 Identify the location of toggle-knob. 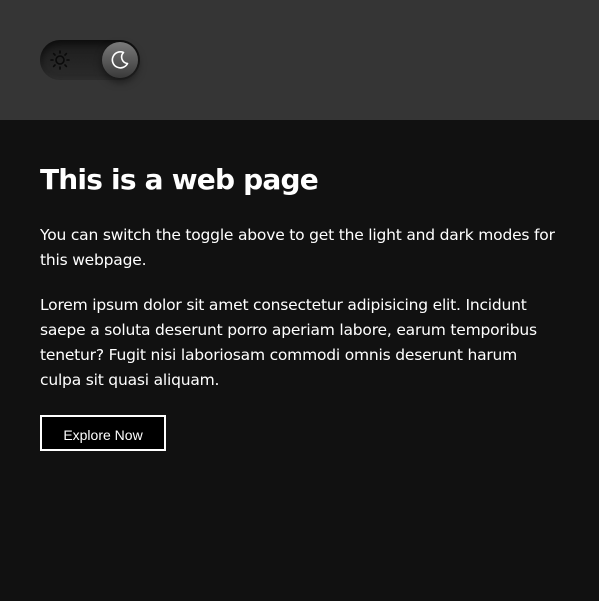
(120, 60).